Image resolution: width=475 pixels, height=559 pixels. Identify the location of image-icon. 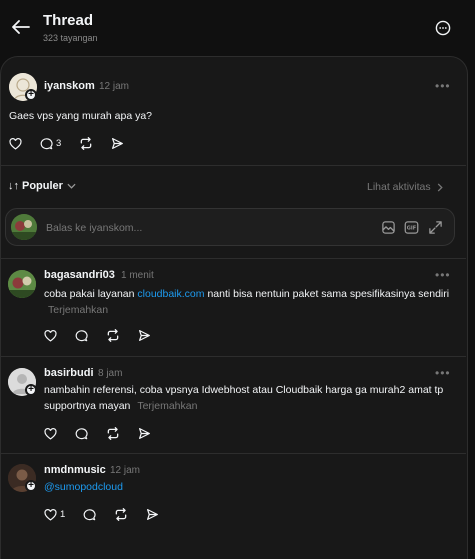
(388, 227).